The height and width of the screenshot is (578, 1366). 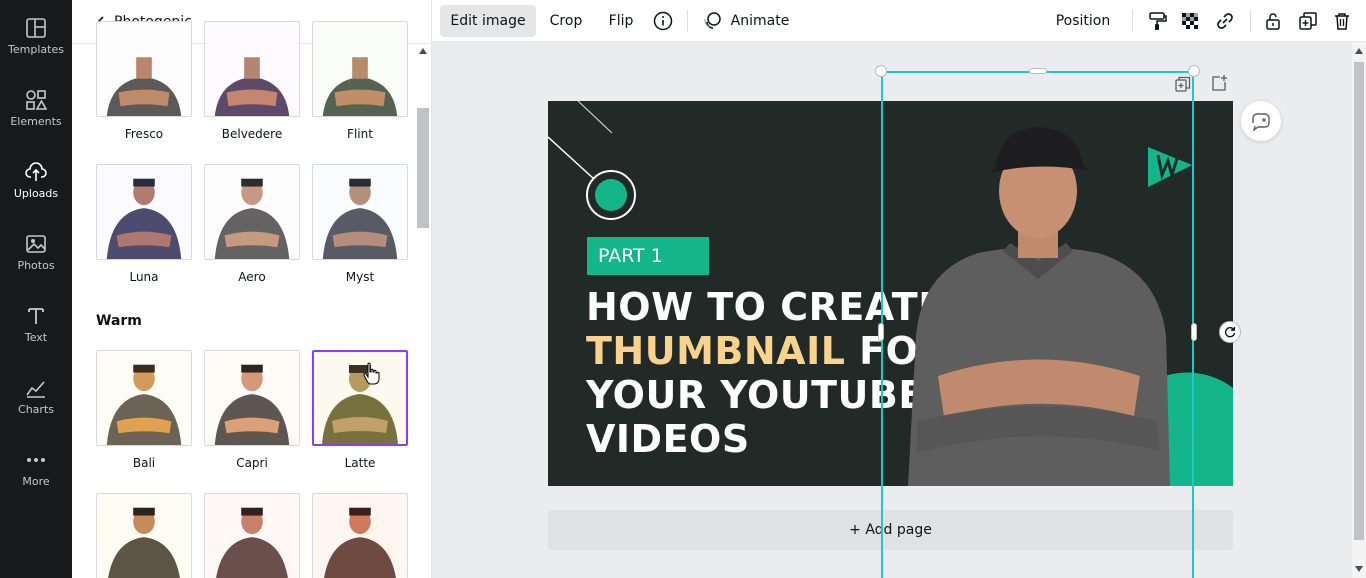 I want to click on transparency-icon, so click(x=1190, y=21).